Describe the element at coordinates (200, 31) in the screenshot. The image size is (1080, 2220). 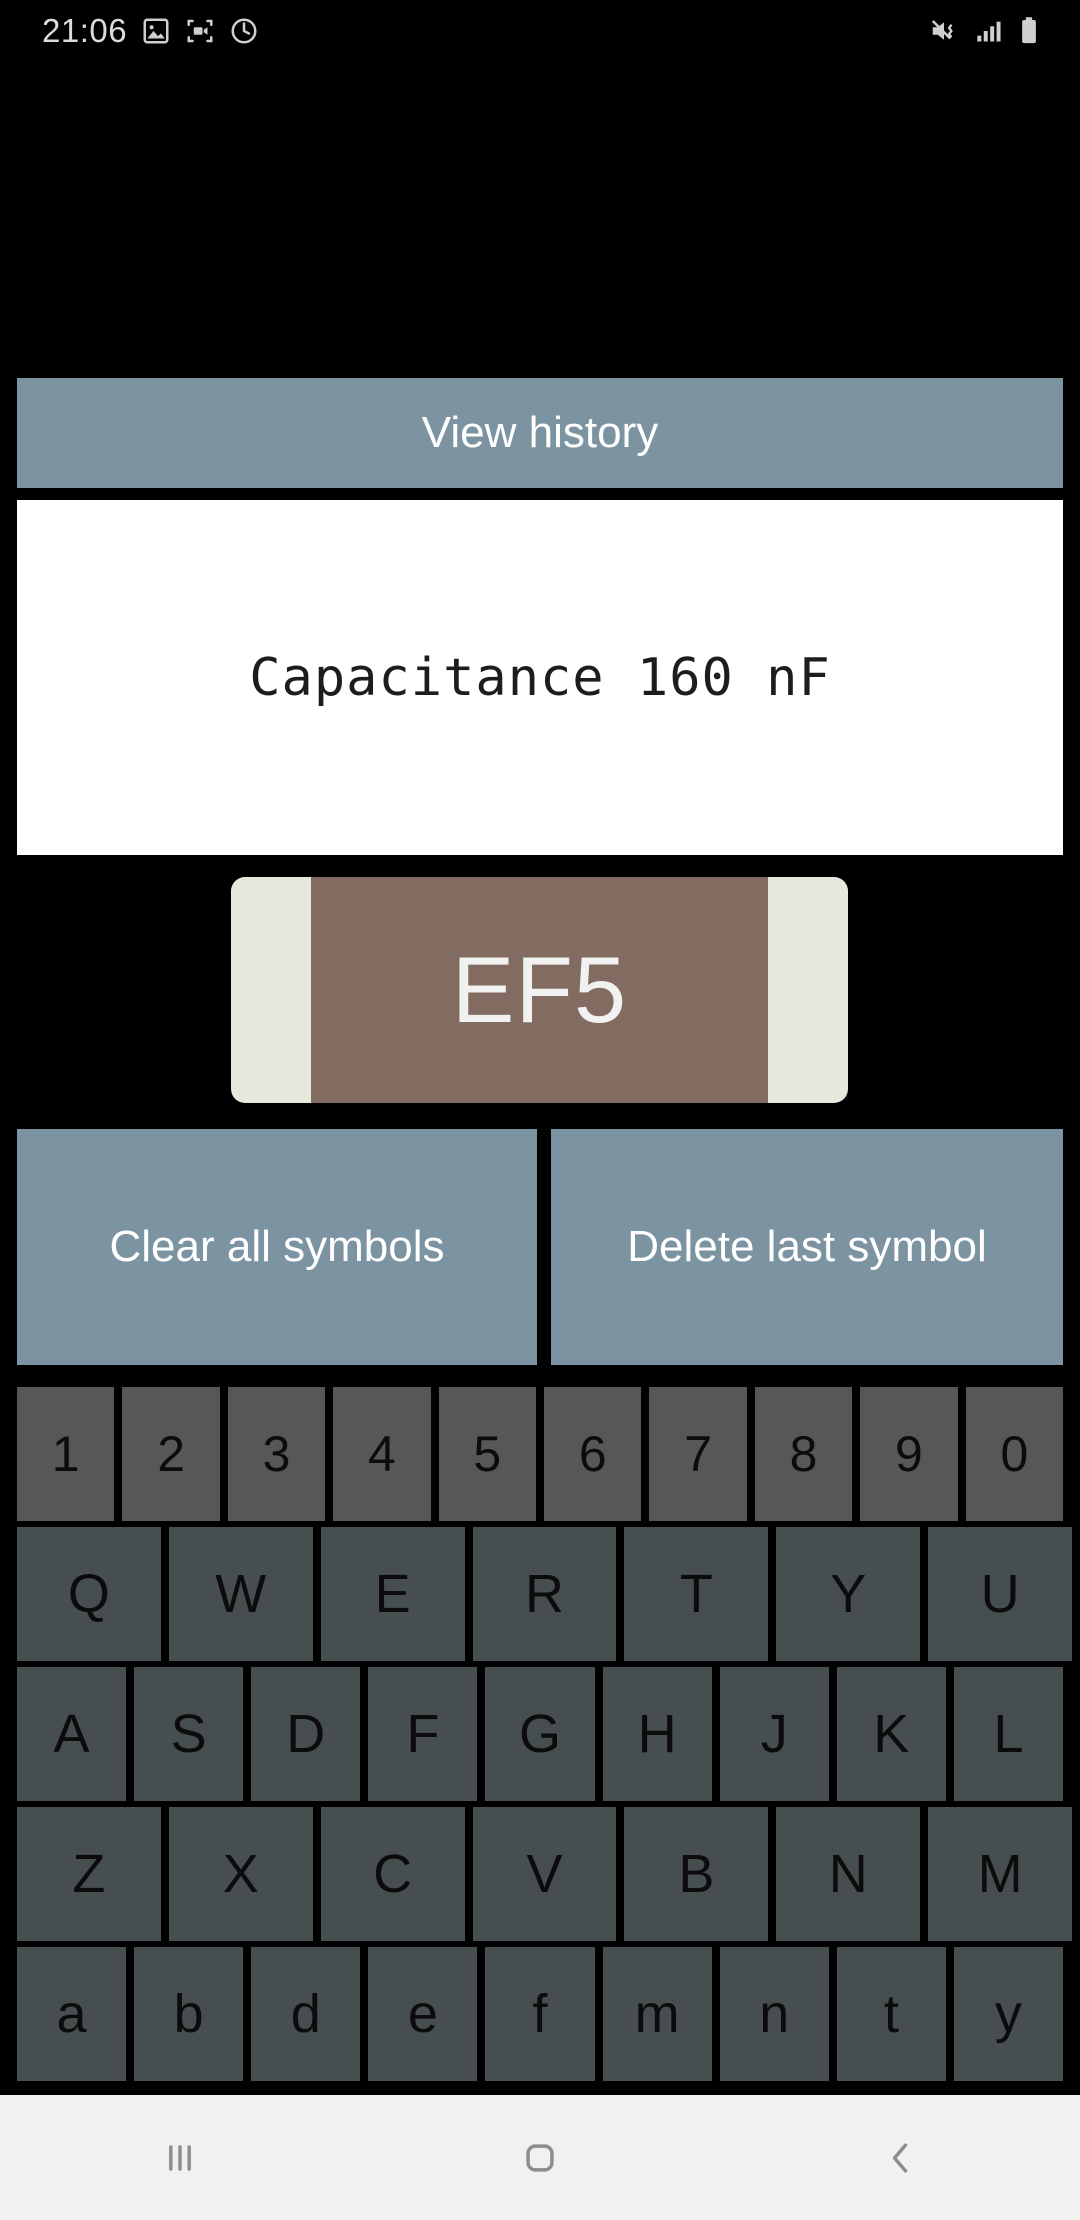
I see `screen-record-icon` at that location.